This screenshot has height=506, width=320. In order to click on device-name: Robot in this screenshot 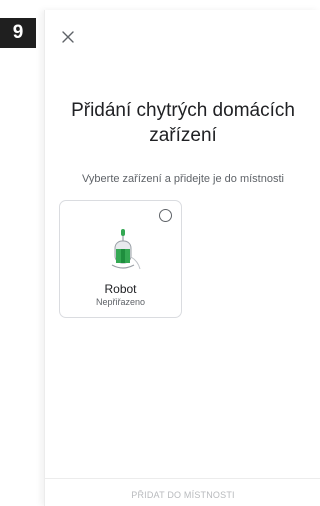, I will do `click(120, 289)`.